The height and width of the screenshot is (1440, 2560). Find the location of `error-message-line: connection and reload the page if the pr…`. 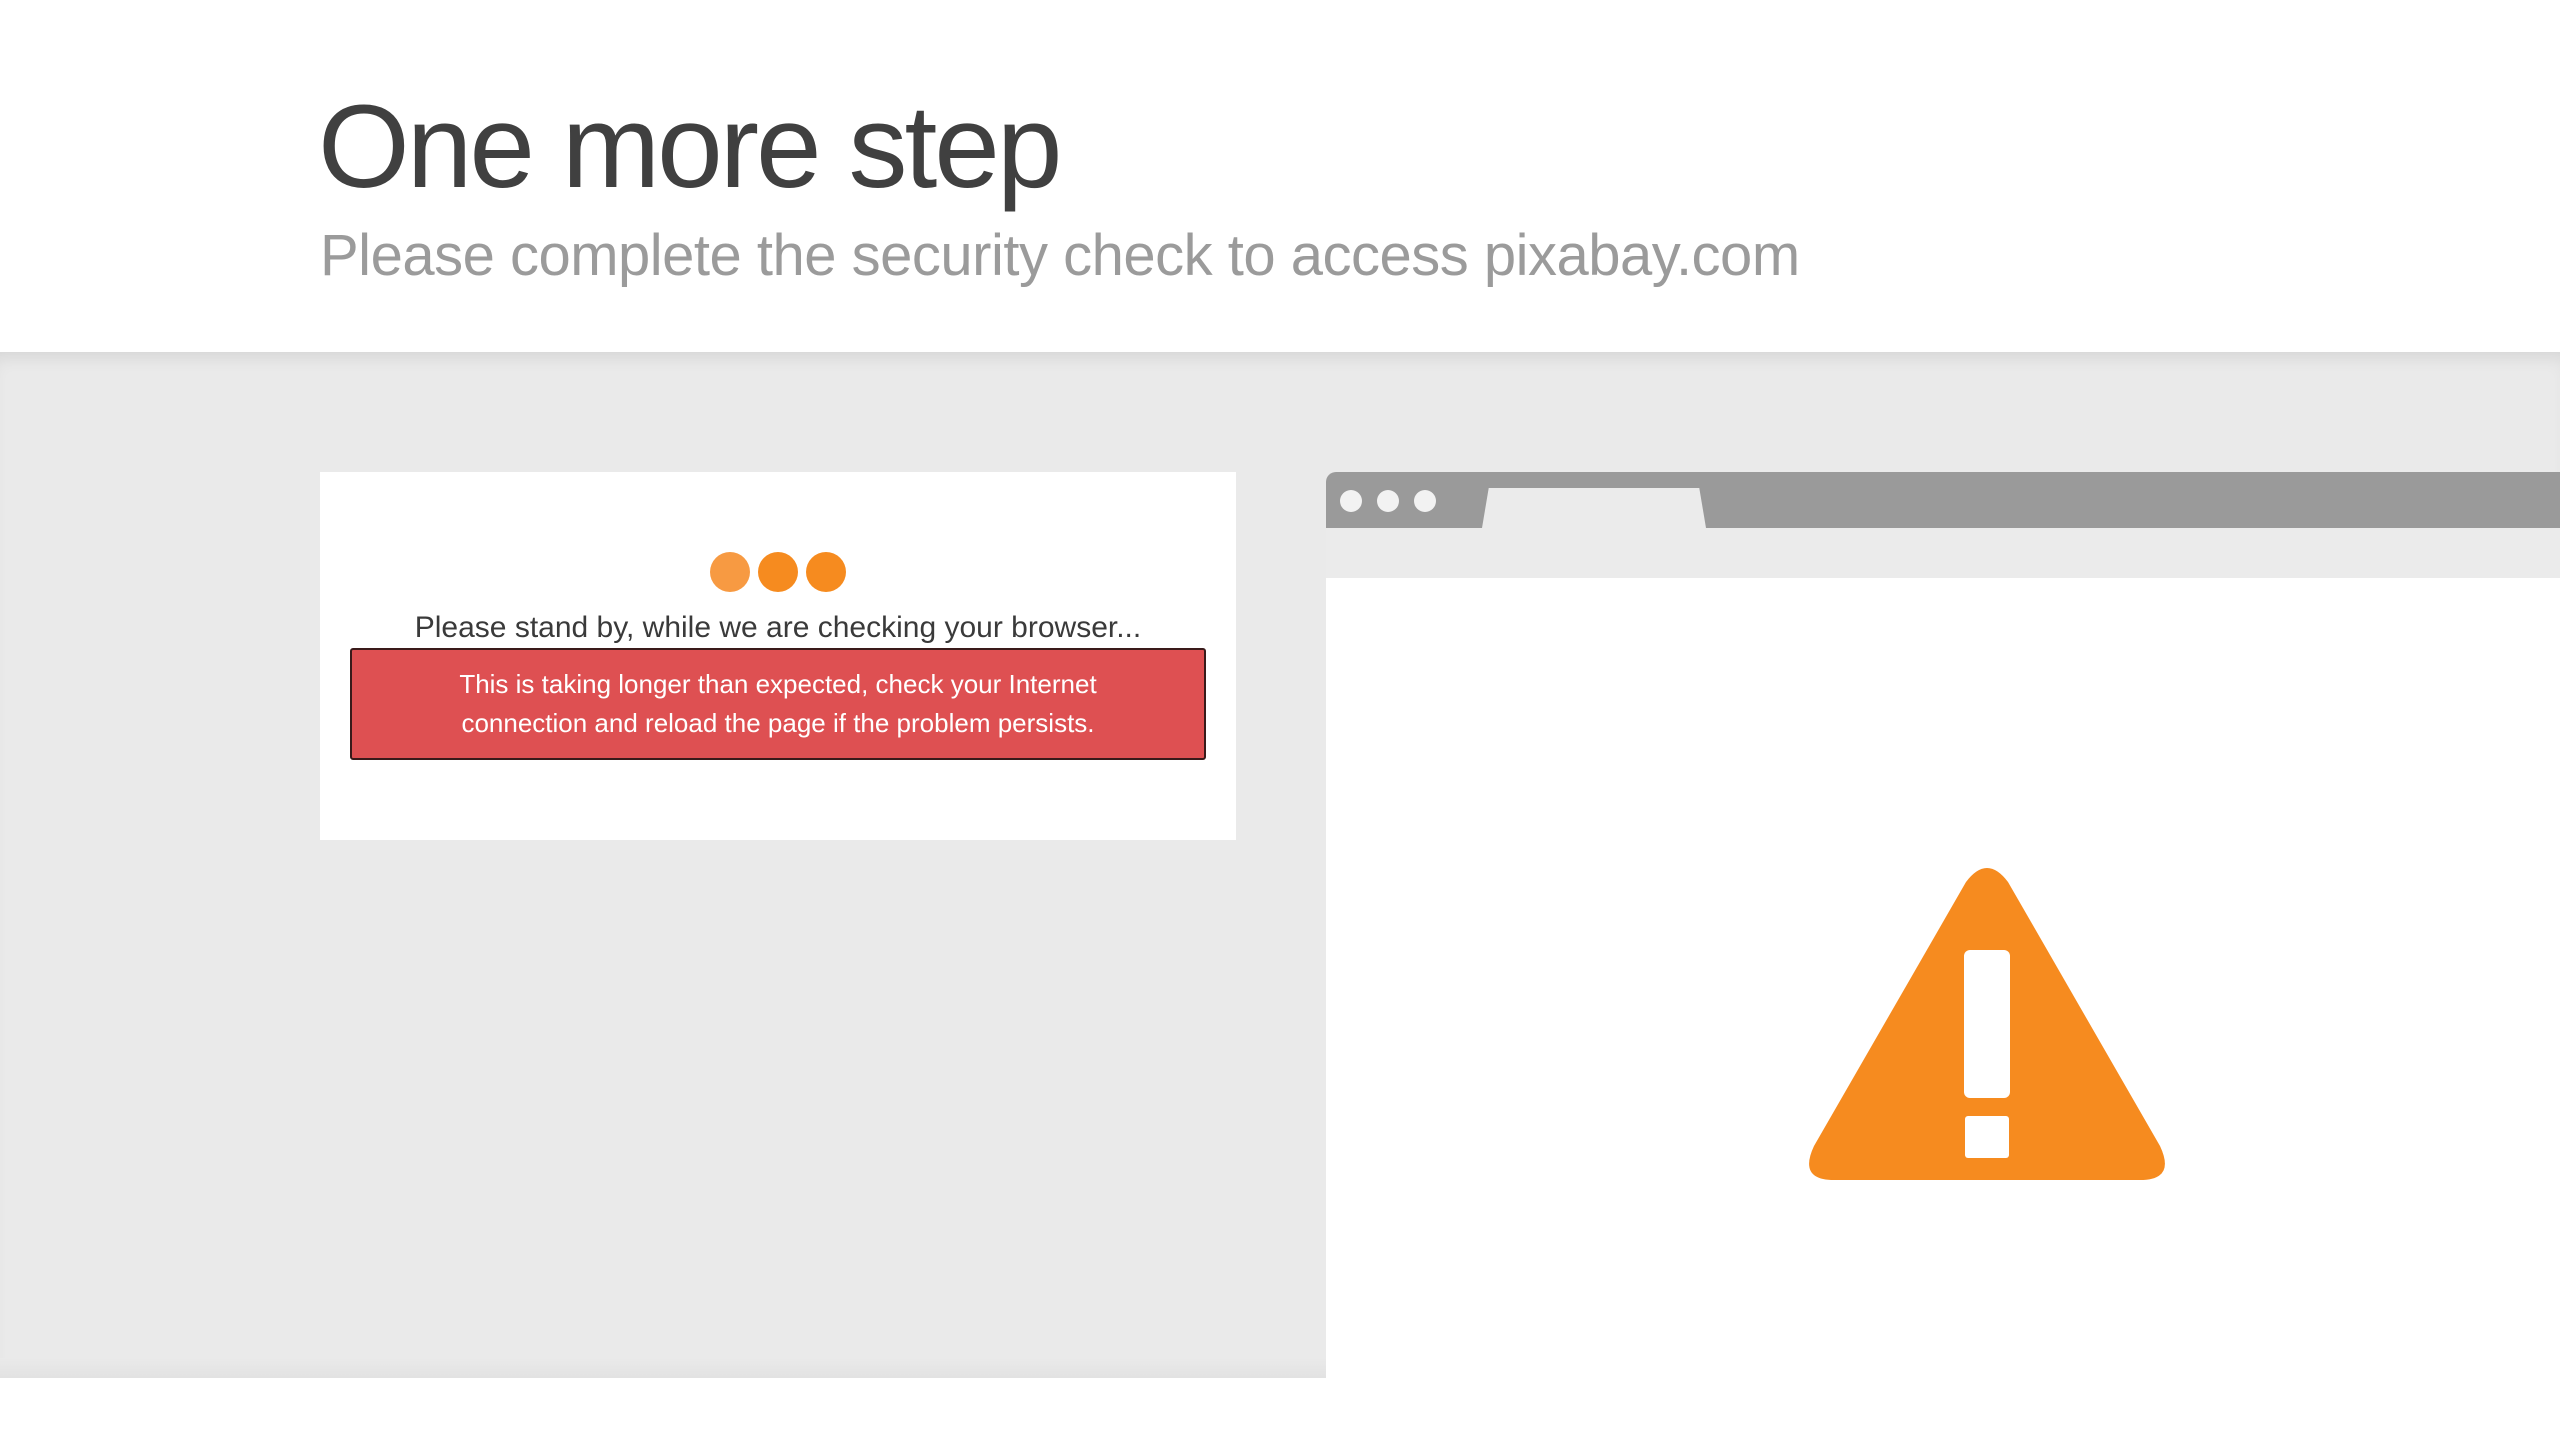

error-message-line: connection and reload the page if the pr… is located at coordinates (778, 723).